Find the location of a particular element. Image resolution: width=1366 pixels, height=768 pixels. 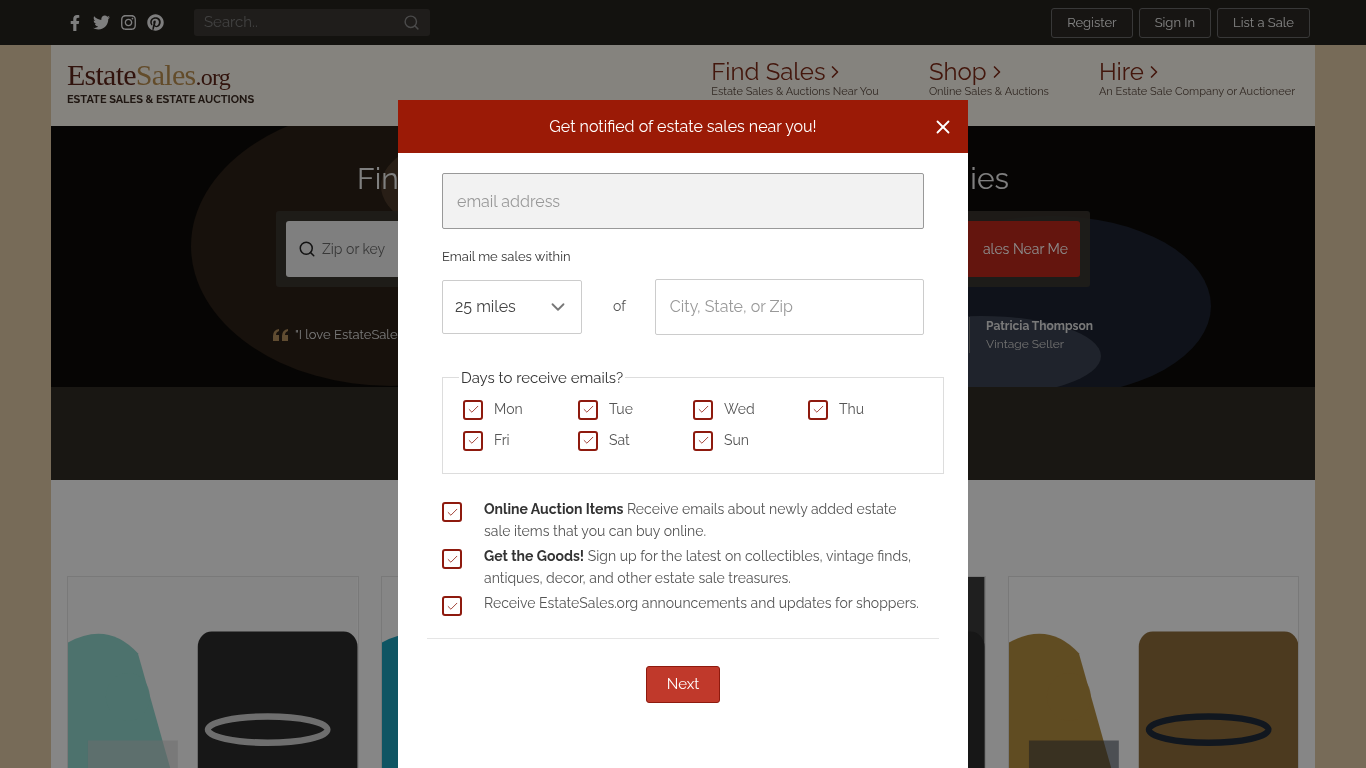

day-label: Mon is located at coordinates (508, 409).